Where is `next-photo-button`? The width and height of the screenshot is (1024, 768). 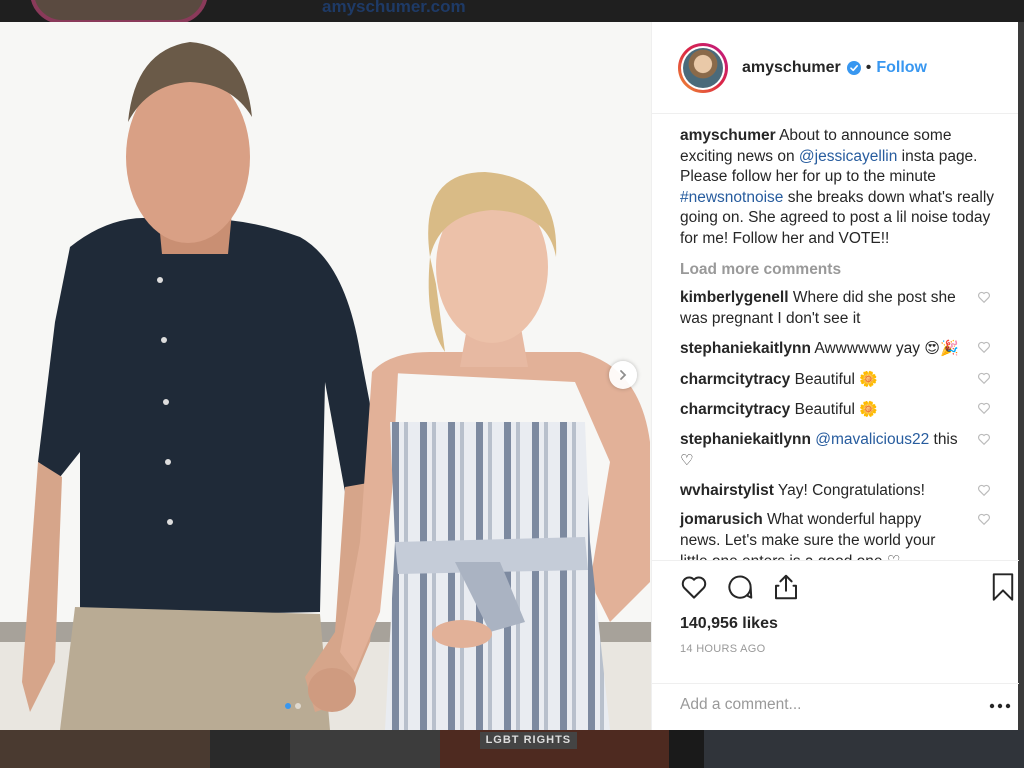
next-photo-button is located at coordinates (623, 375).